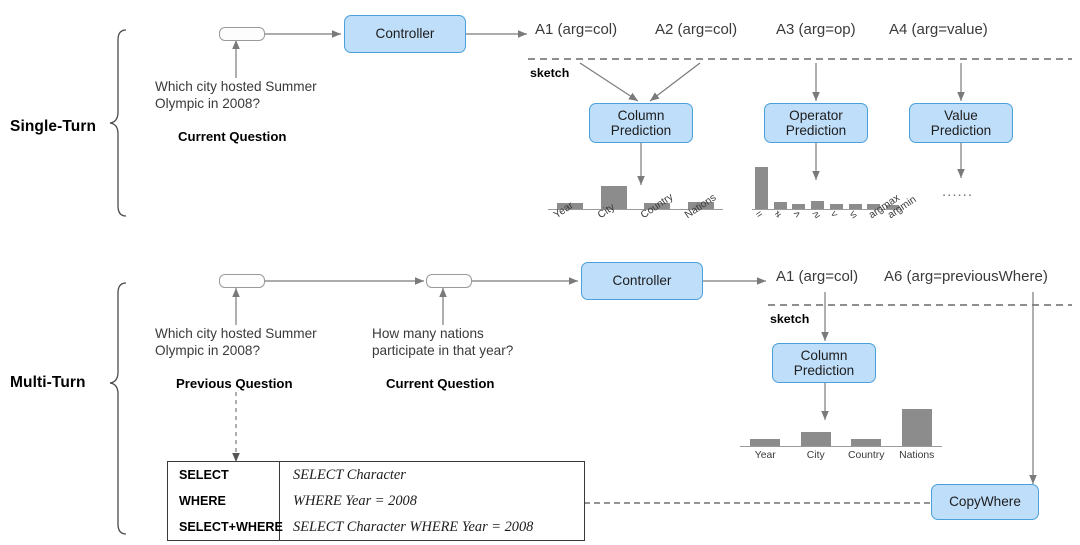  What do you see at coordinates (985, 502) in the screenshot?
I see `copy-where-box: CopyWhere` at bounding box center [985, 502].